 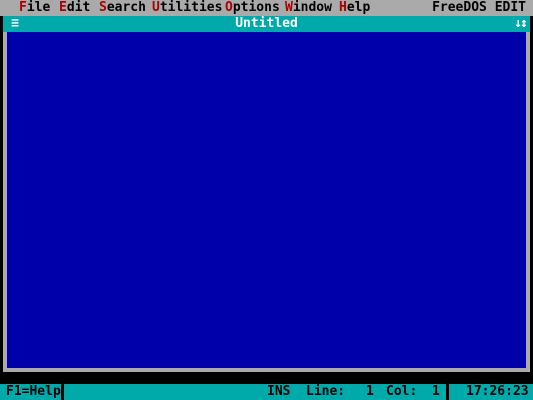 I want to click on menu-help: Help, so click(x=354, y=8).